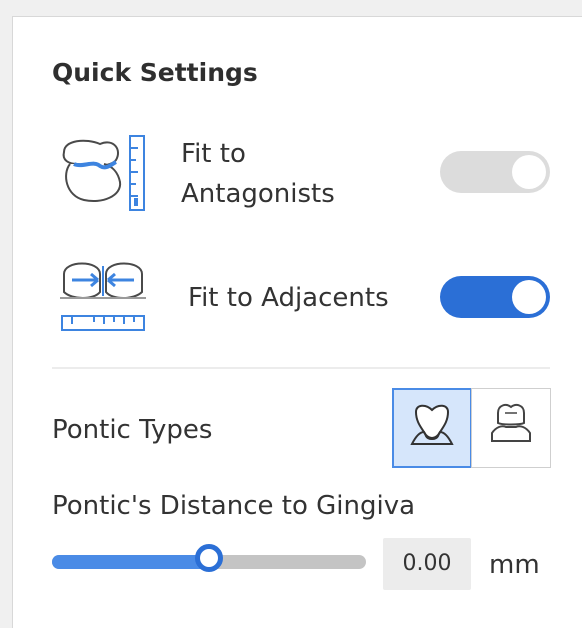  I want to click on fit-antagonists-label: Fit to Antagonists, so click(258, 174).